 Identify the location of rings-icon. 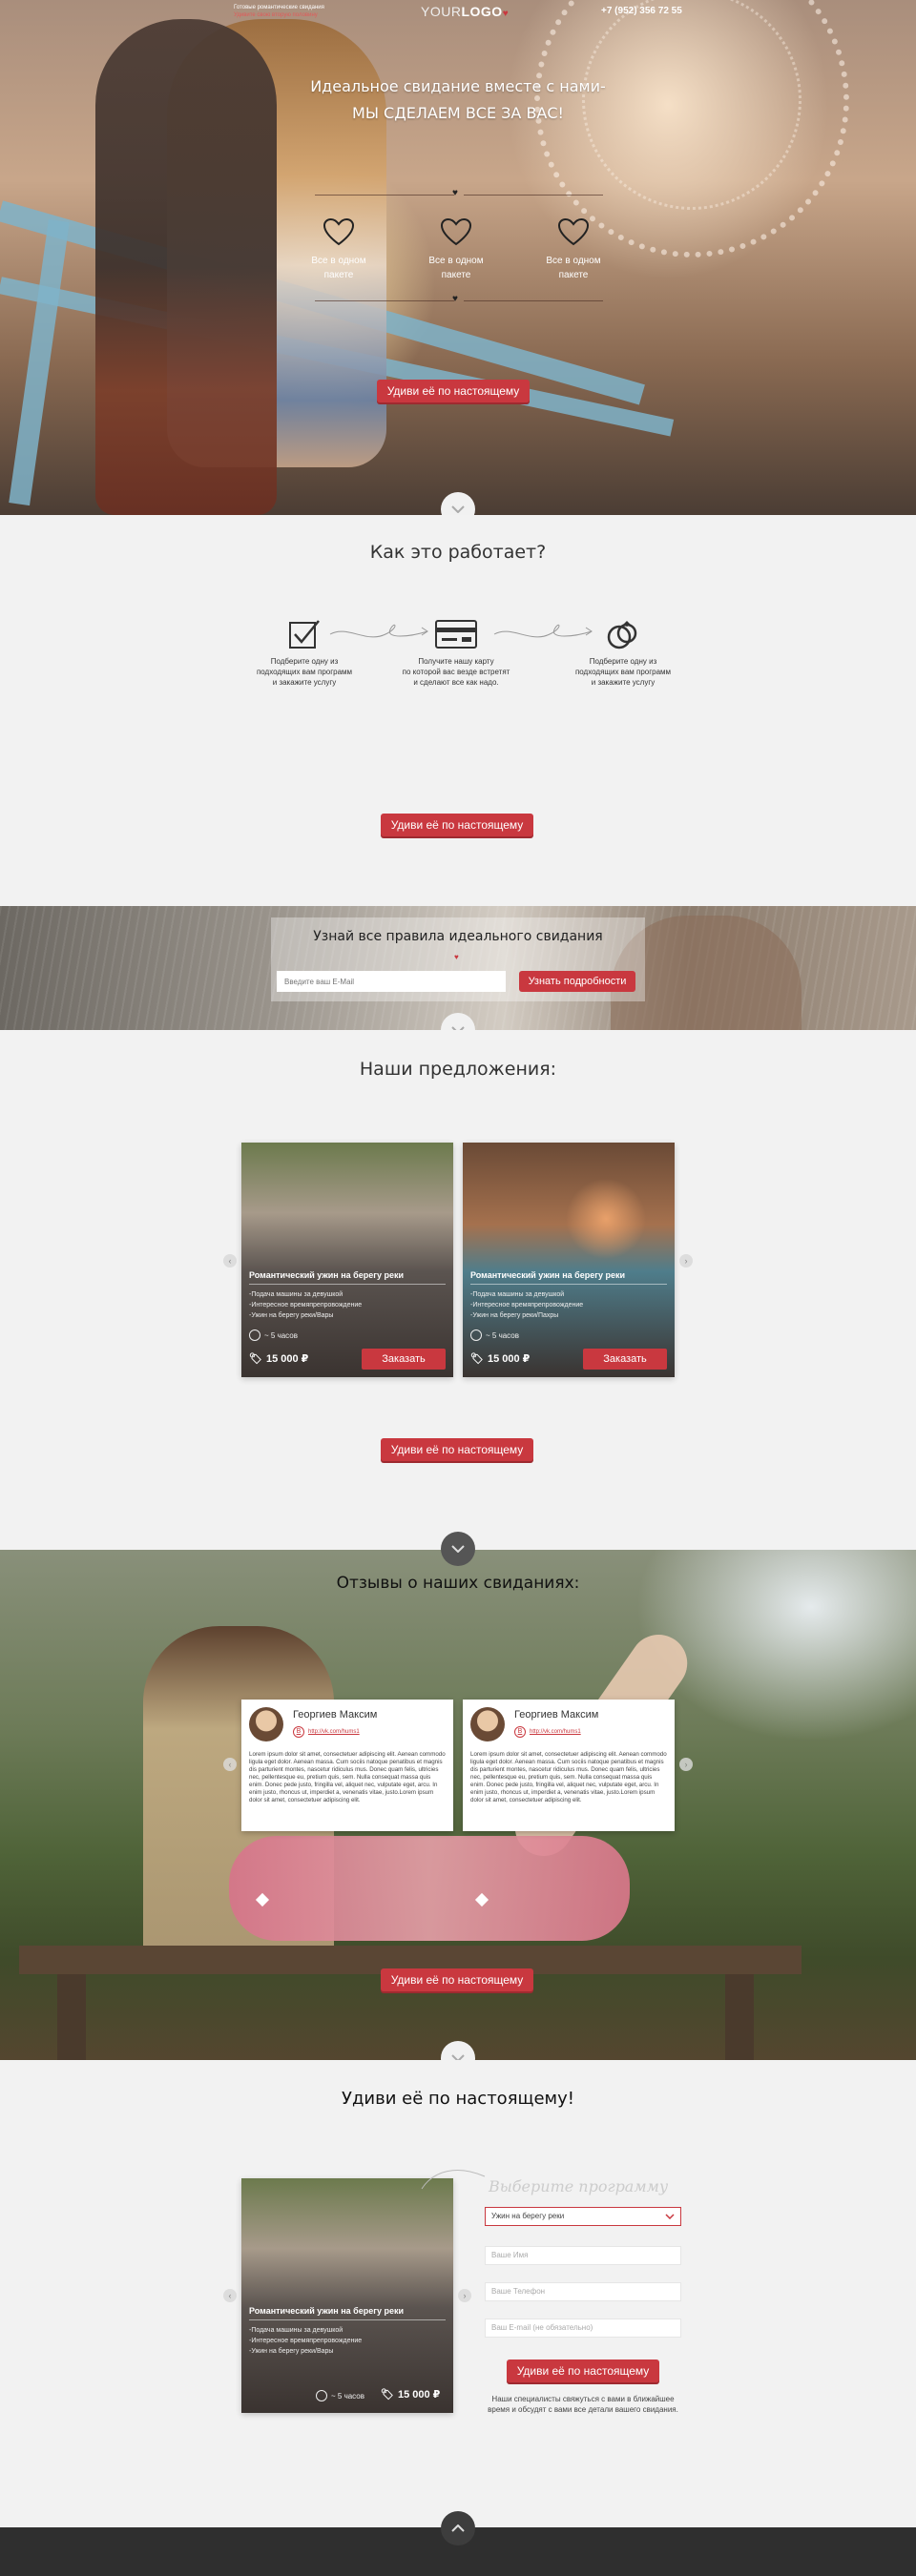
(622, 635).